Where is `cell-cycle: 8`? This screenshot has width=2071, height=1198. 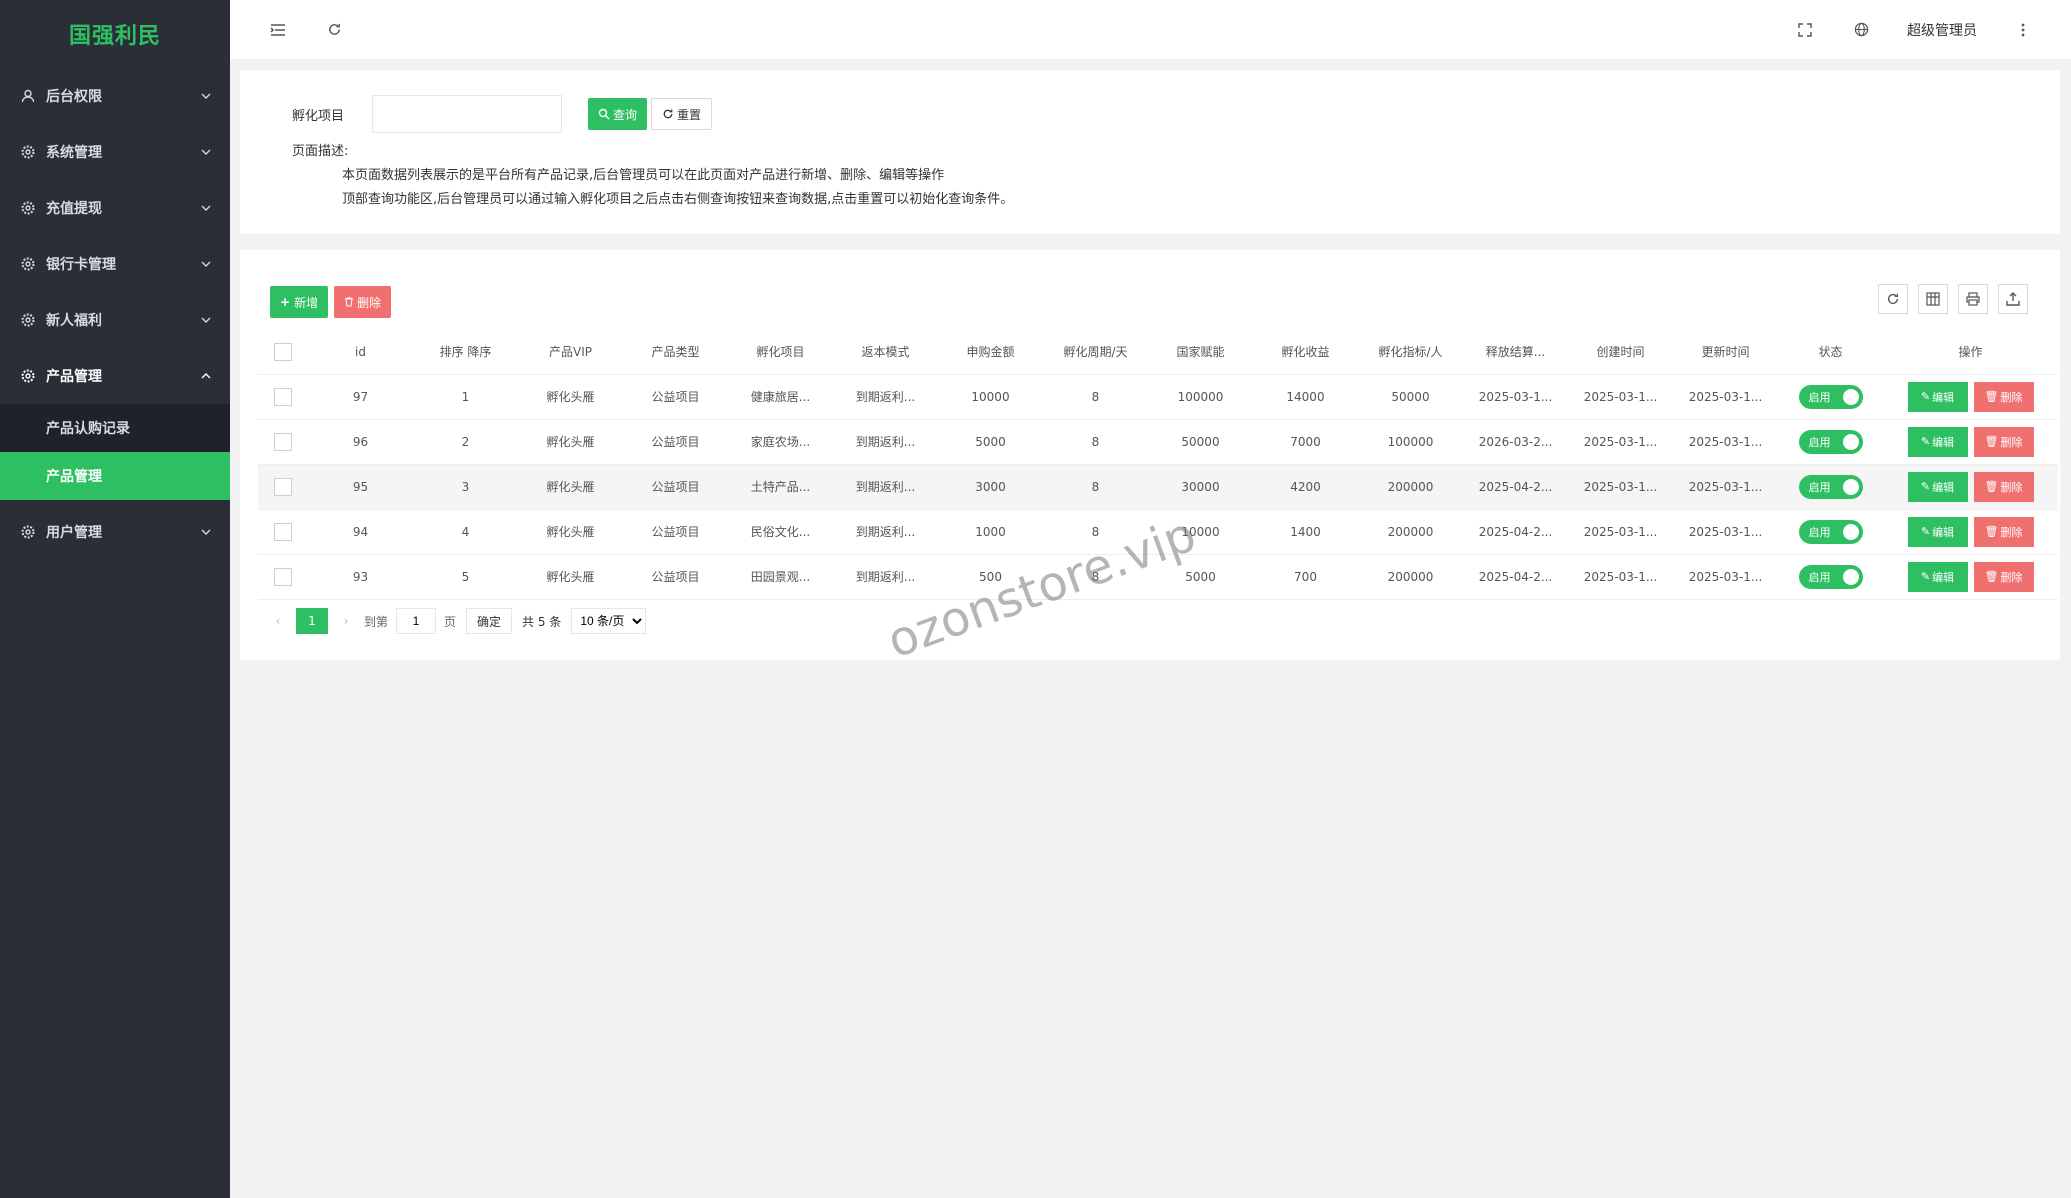 cell-cycle: 8 is located at coordinates (1095, 577).